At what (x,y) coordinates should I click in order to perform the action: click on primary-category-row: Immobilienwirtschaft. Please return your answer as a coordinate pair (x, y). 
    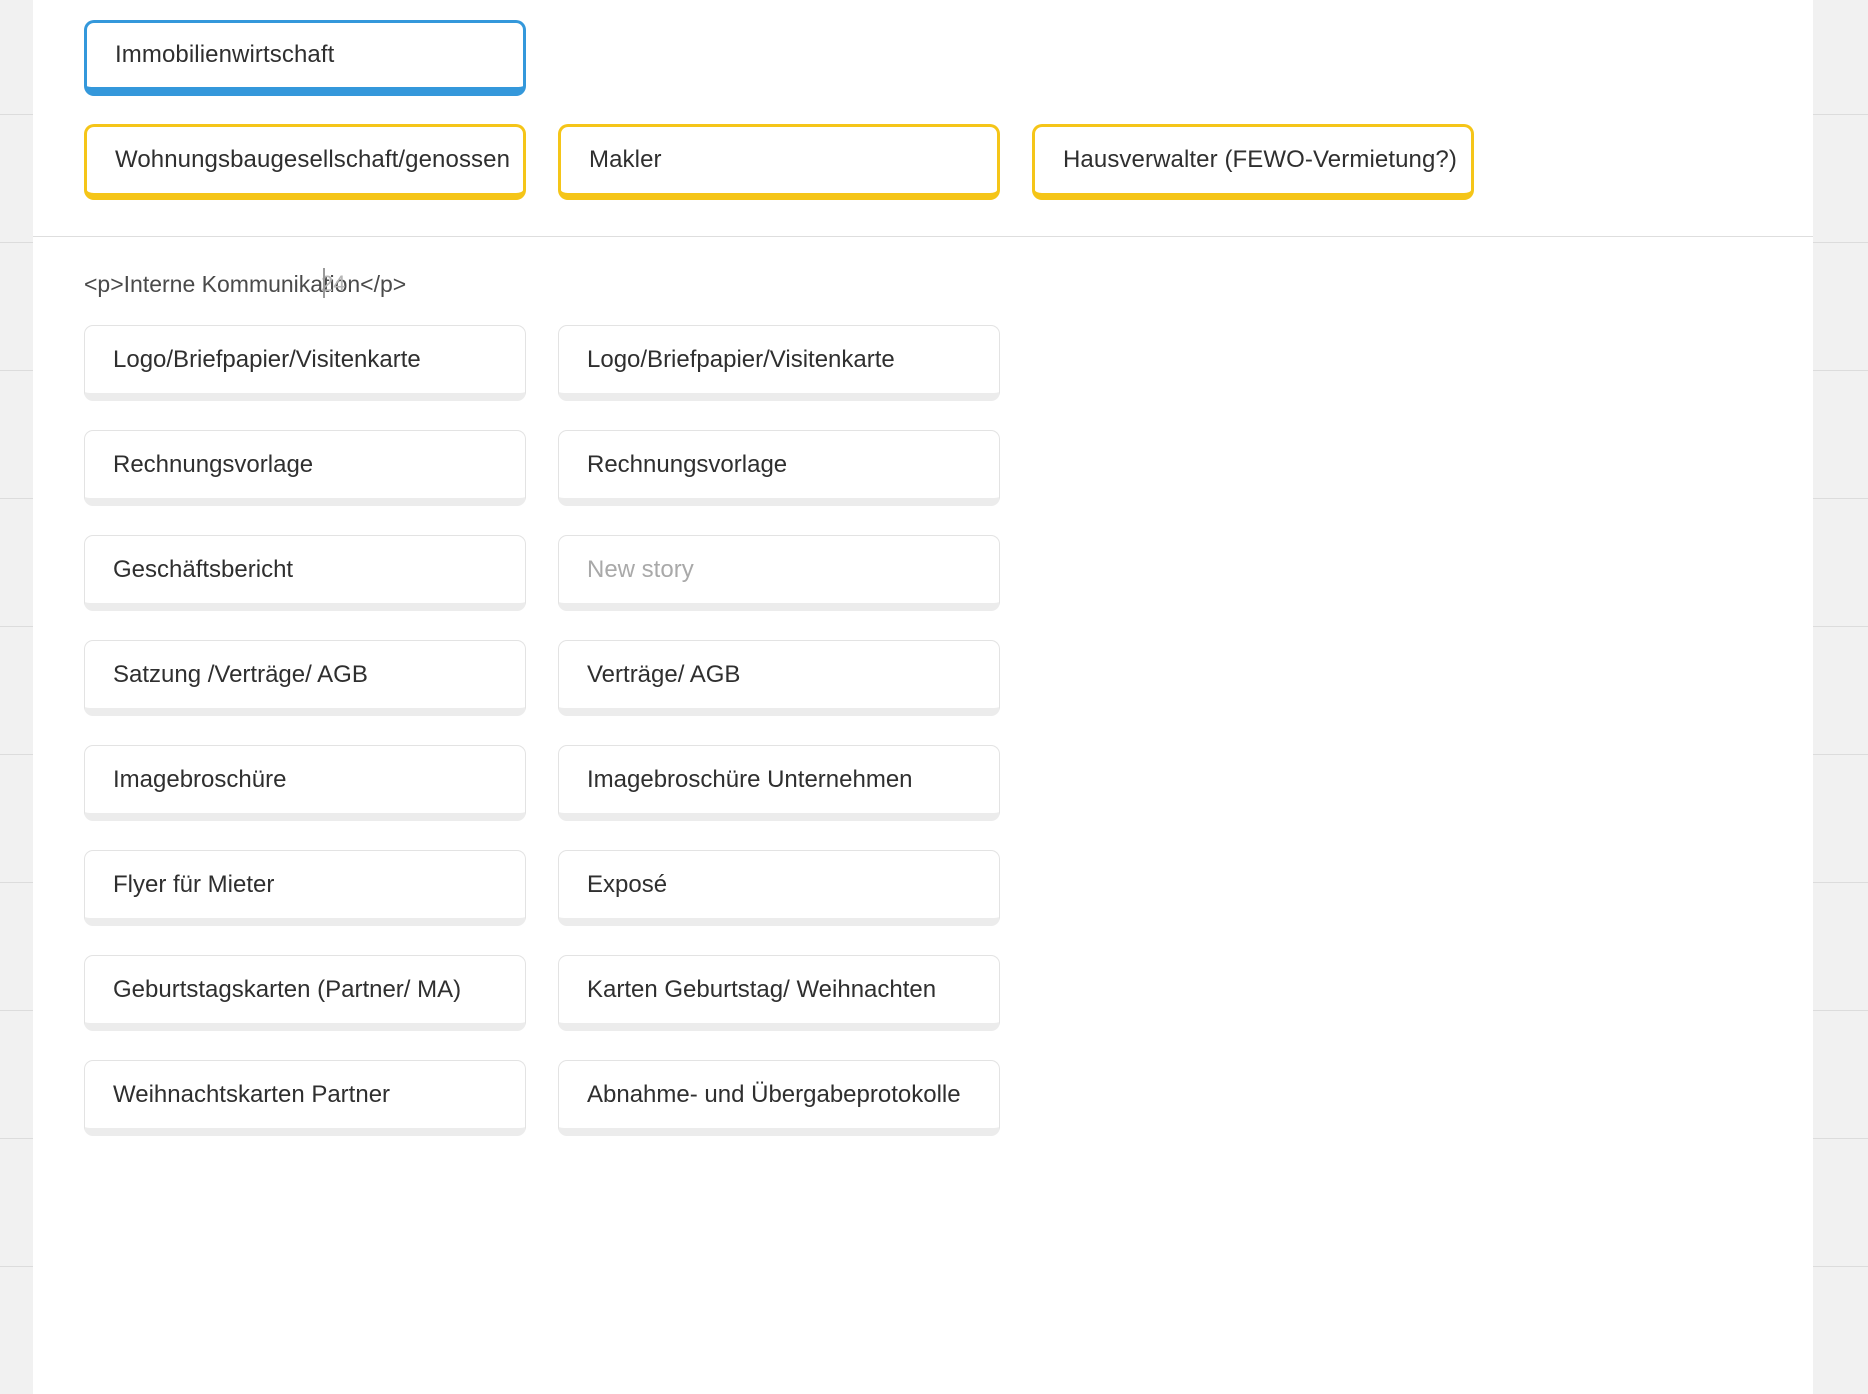
    Looking at the image, I should click on (923, 58).